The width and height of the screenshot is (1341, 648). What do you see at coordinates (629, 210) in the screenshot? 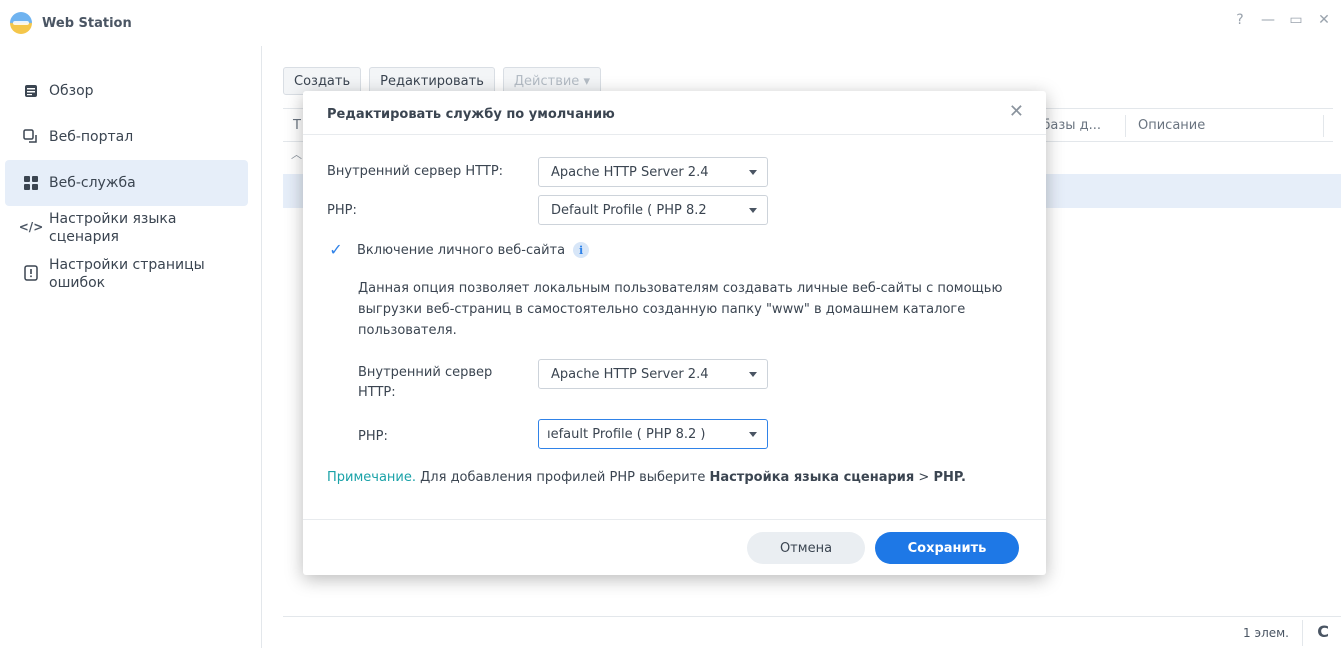
I see `php-value: Default Profile ( PHP 8.2` at bounding box center [629, 210].